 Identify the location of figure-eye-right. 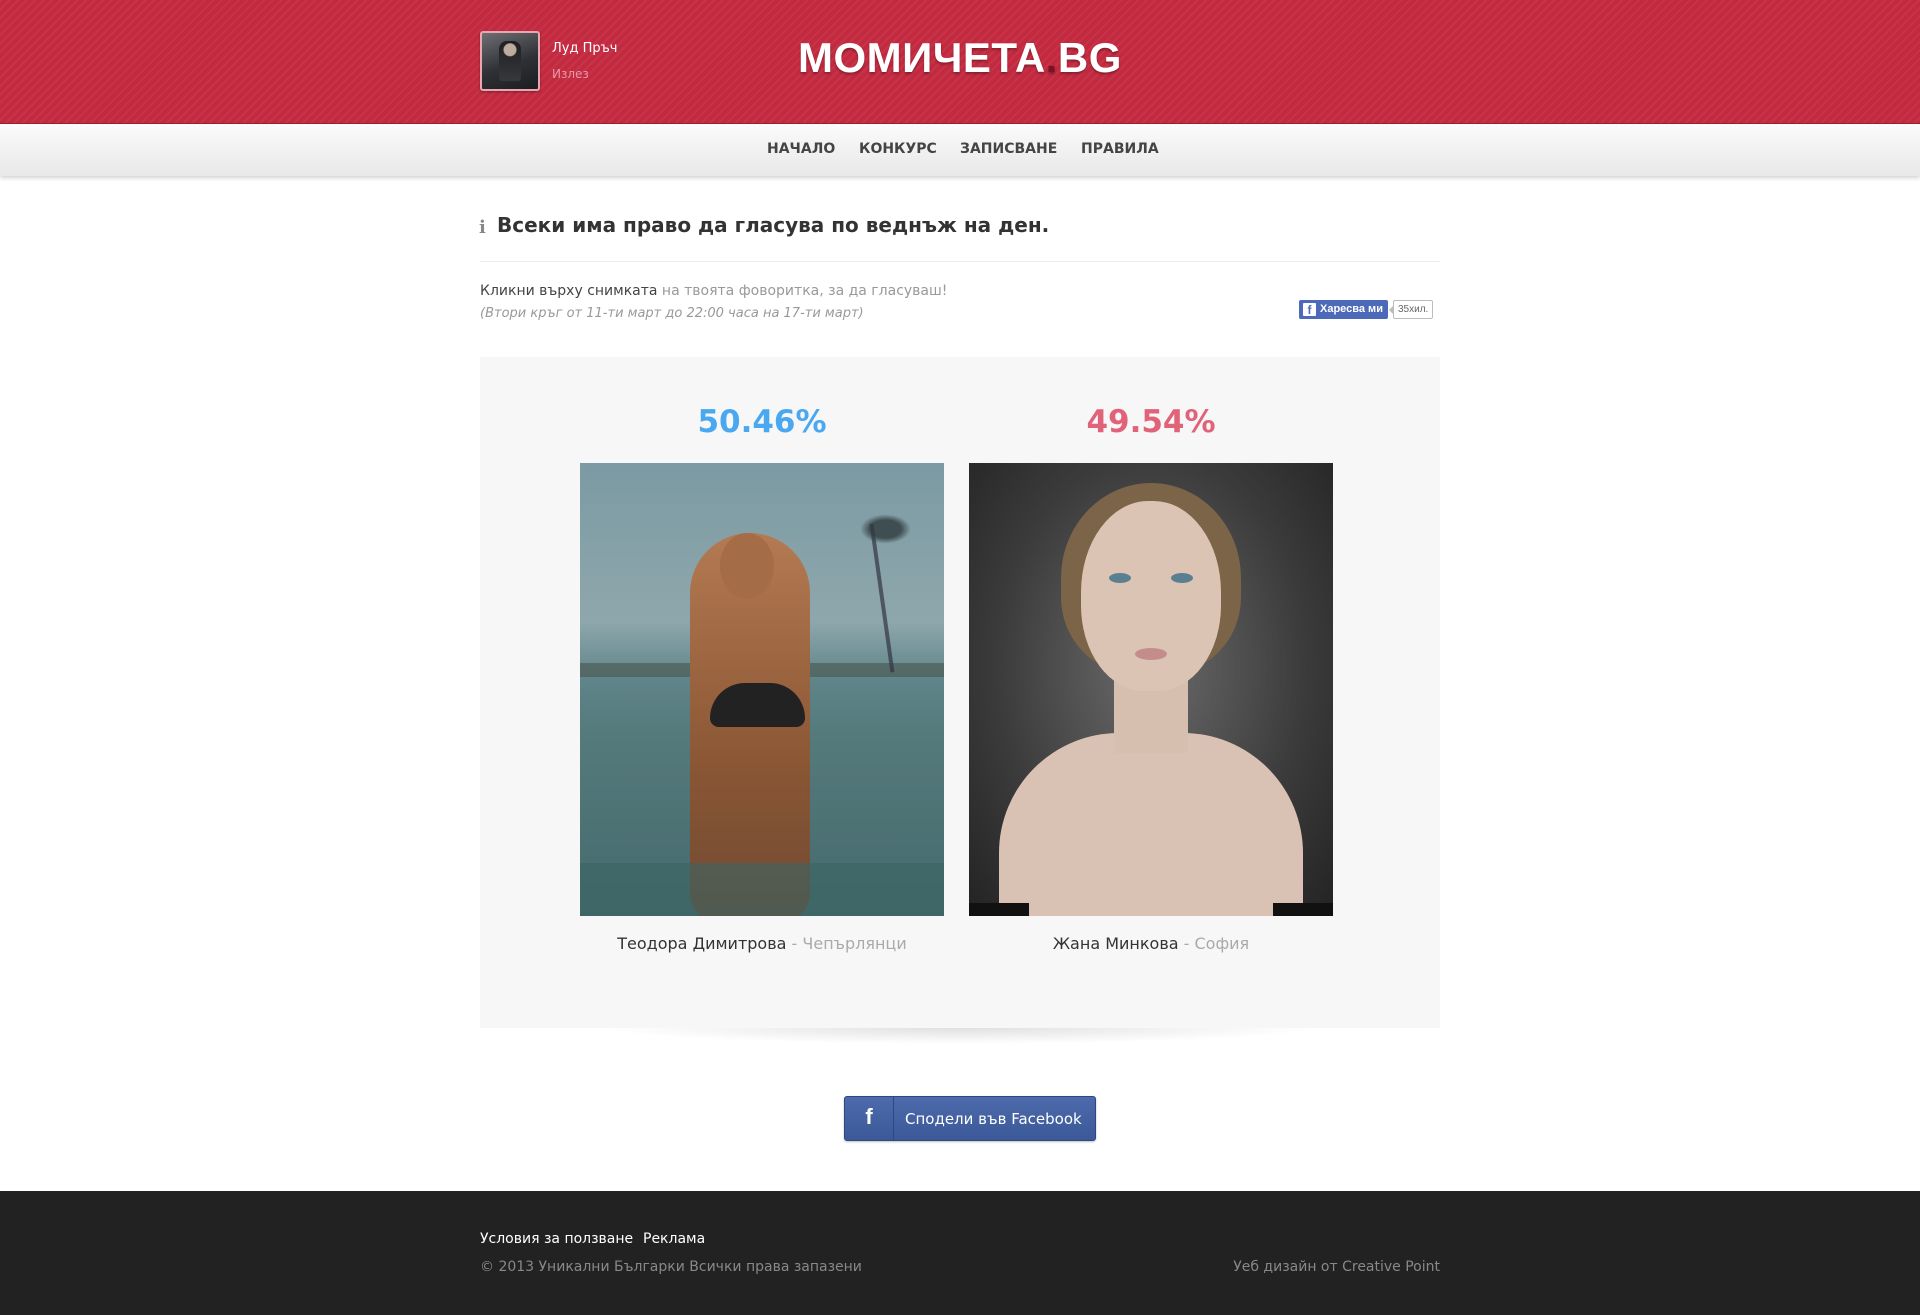
(1182, 578).